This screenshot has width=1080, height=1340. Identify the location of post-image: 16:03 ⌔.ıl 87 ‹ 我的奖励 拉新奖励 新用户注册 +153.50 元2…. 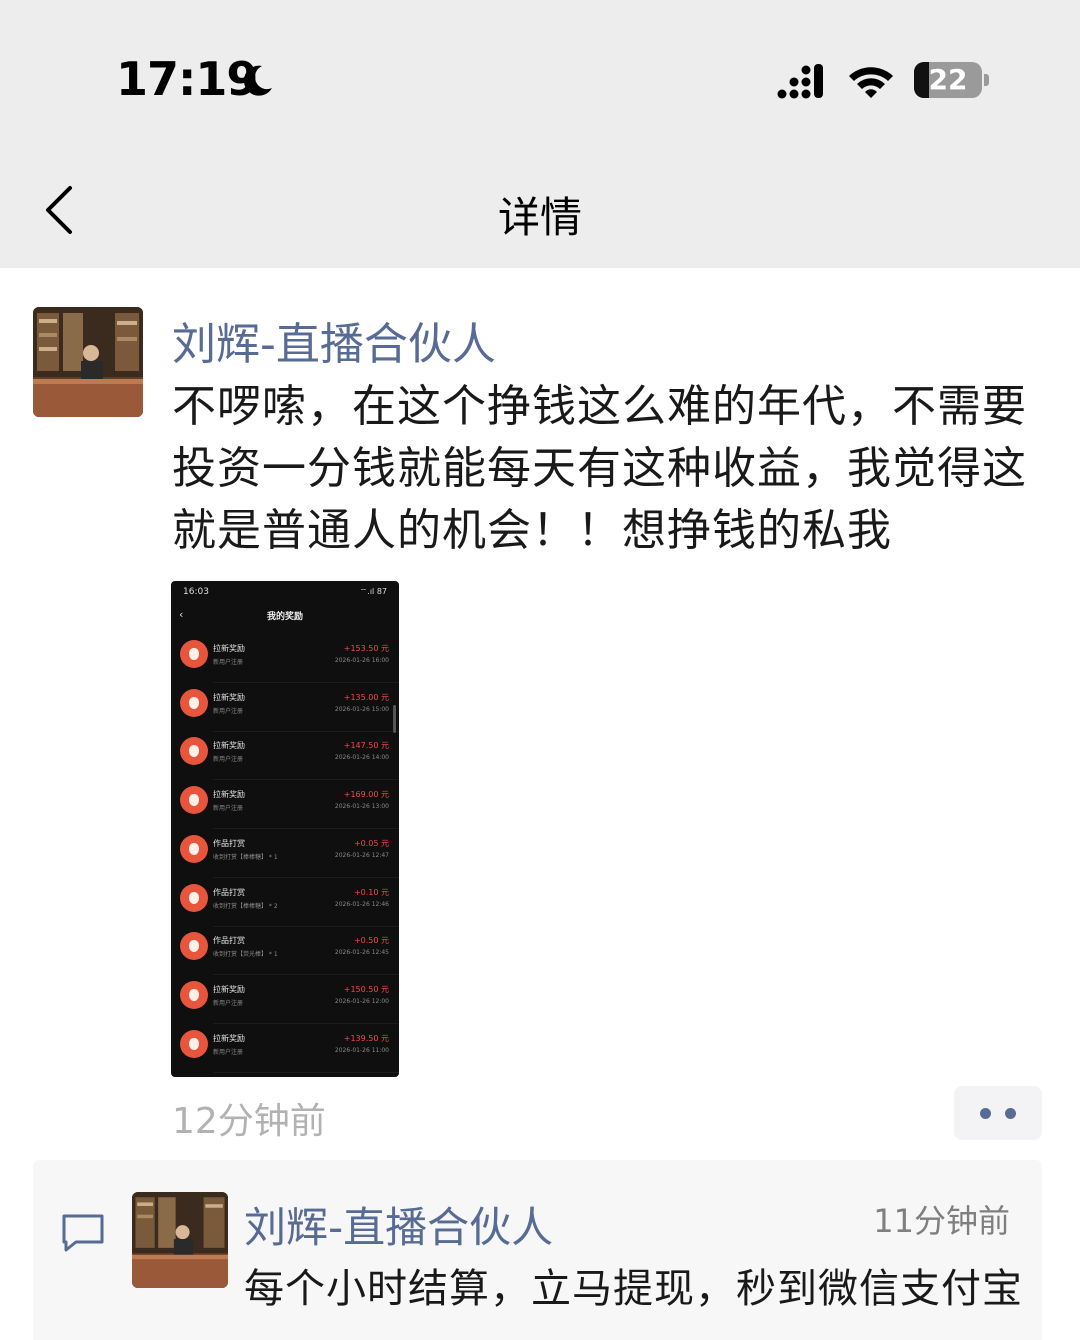
(285, 829).